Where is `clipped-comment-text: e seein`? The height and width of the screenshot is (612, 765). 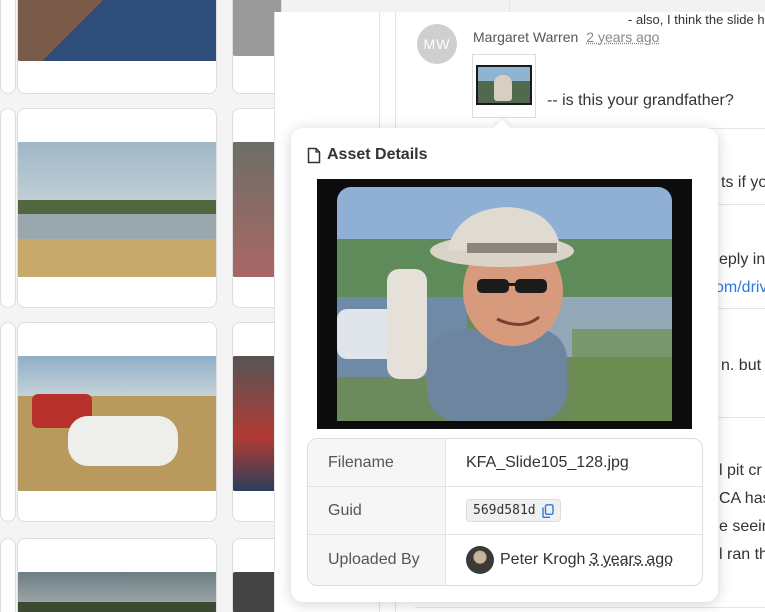
clipped-comment-text: e seein is located at coordinates (742, 526).